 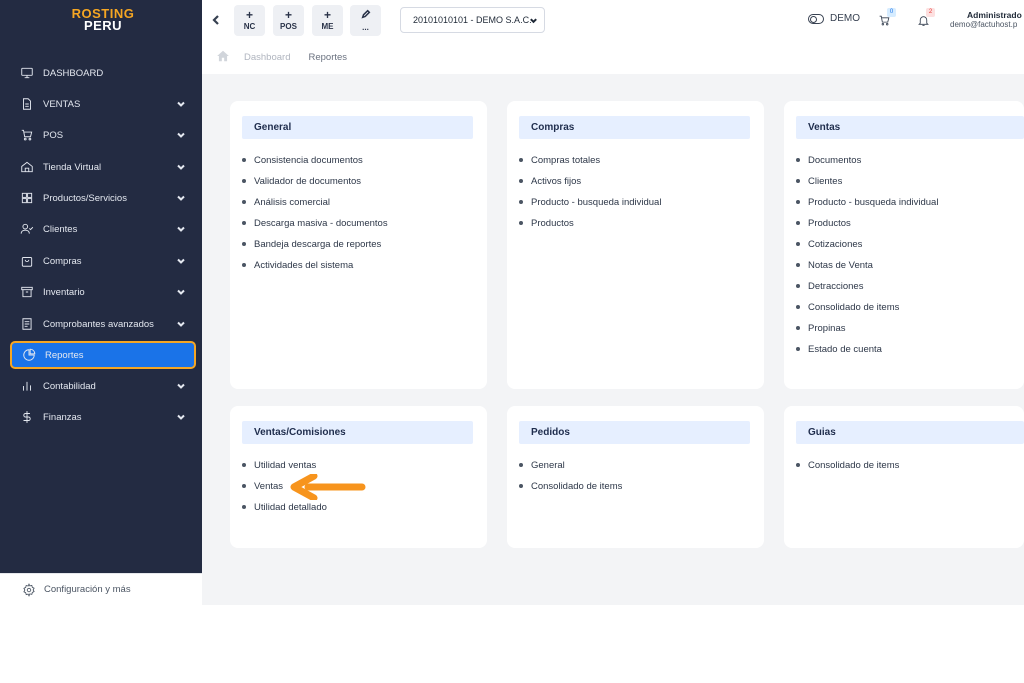 I want to click on logo: ROSTING PERU, so click(x=103, y=20).